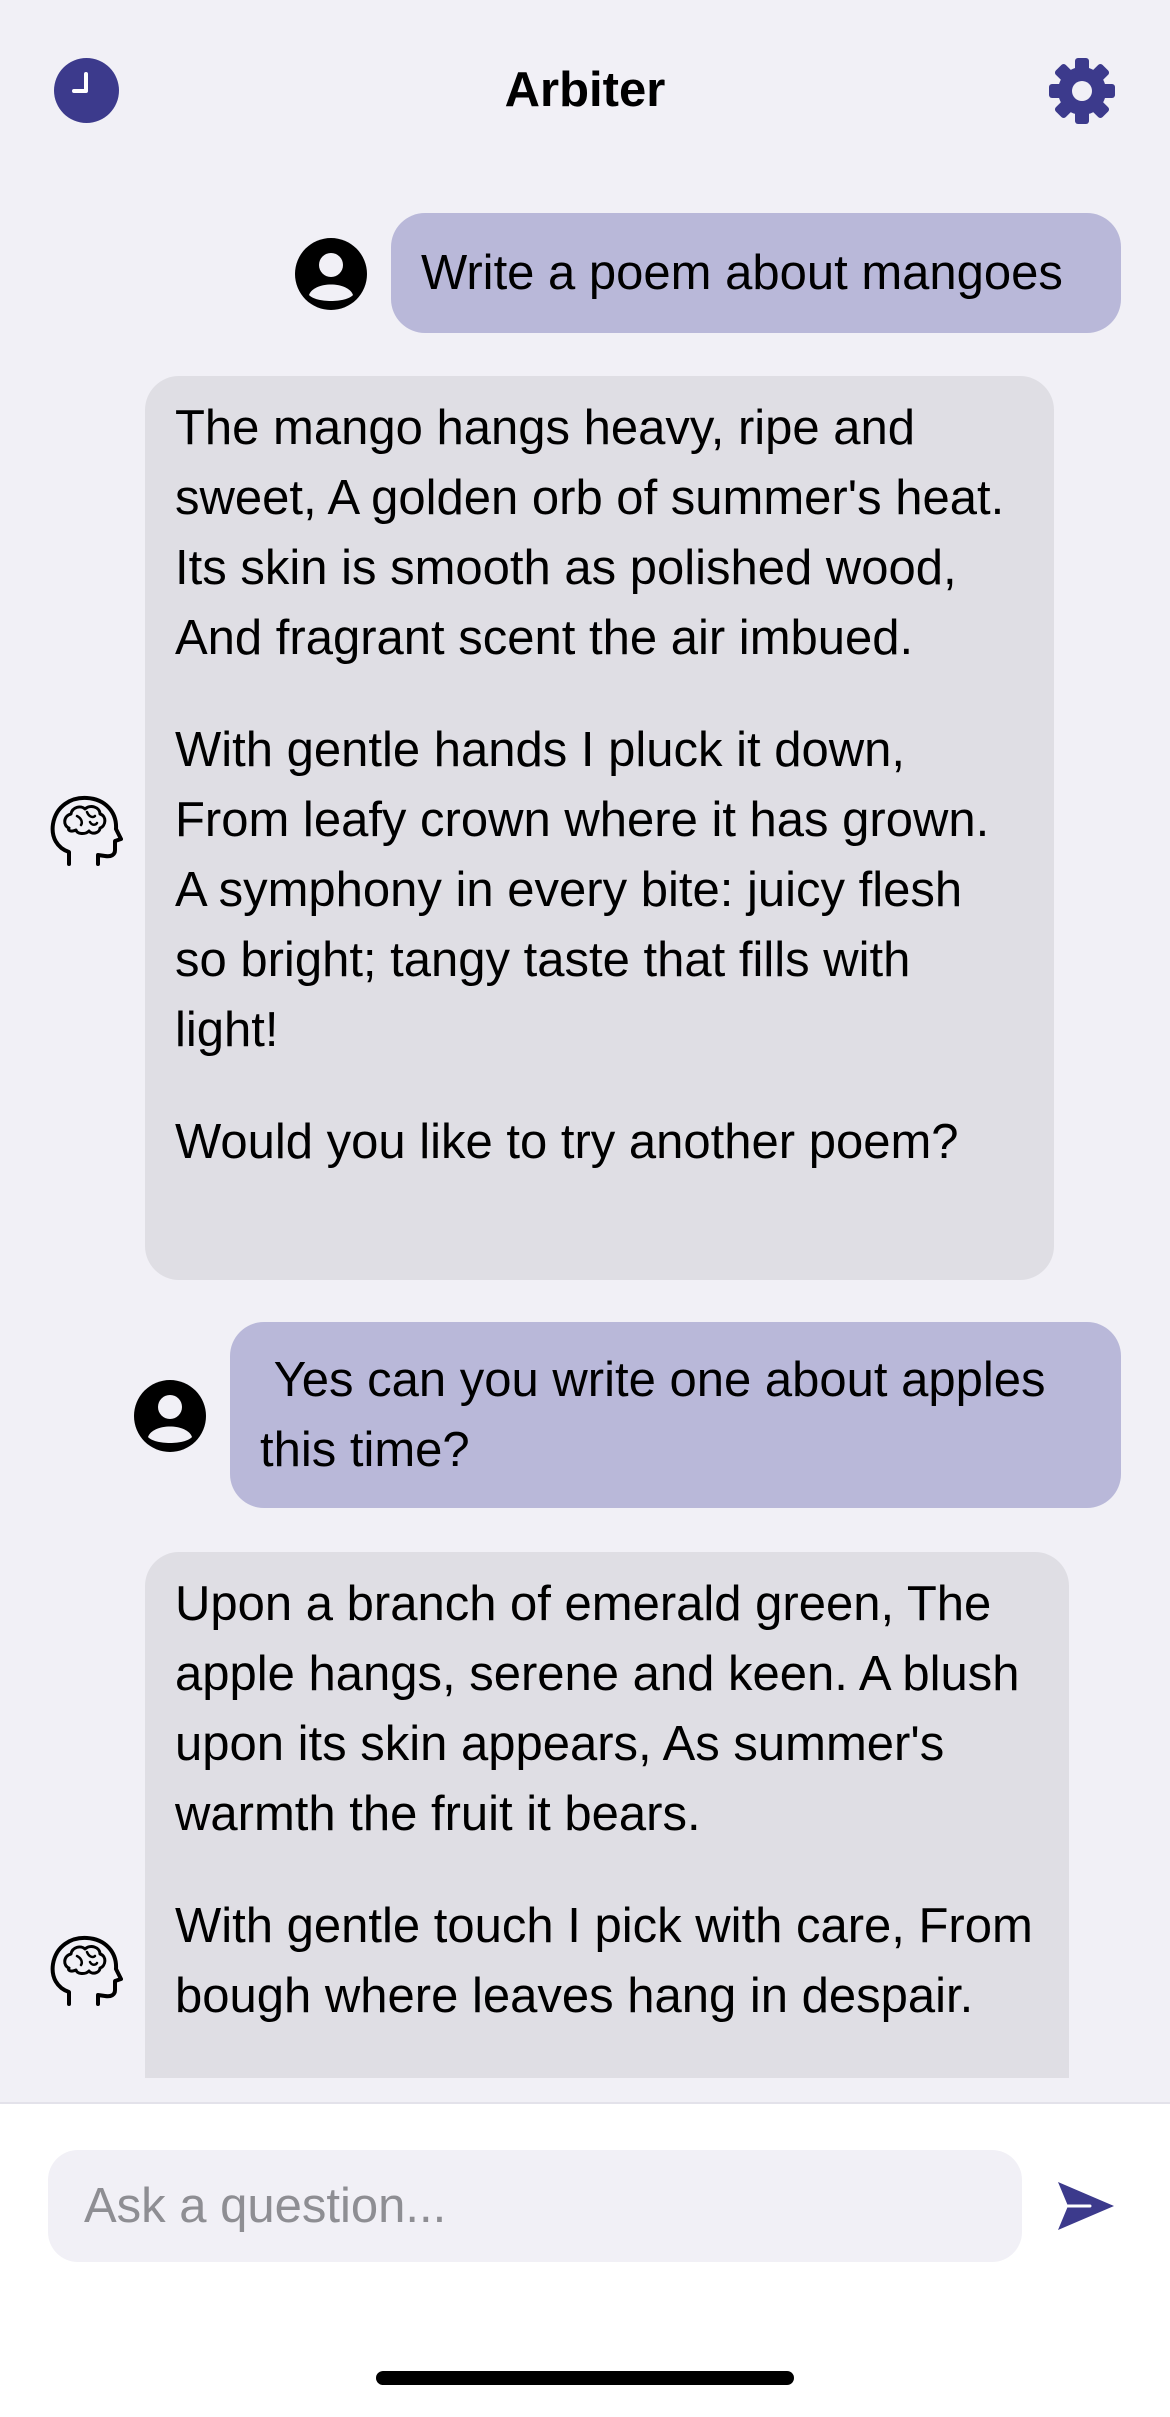 The image size is (1170, 2417). I want to click on app-title: Arbiter, so click(585, 90).